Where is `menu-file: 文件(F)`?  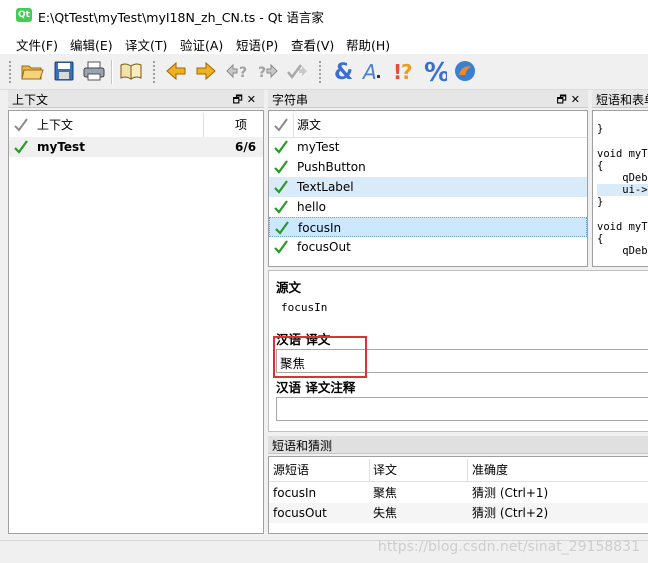 menu-file: 文件(F) is located at coordinates (37, 44).